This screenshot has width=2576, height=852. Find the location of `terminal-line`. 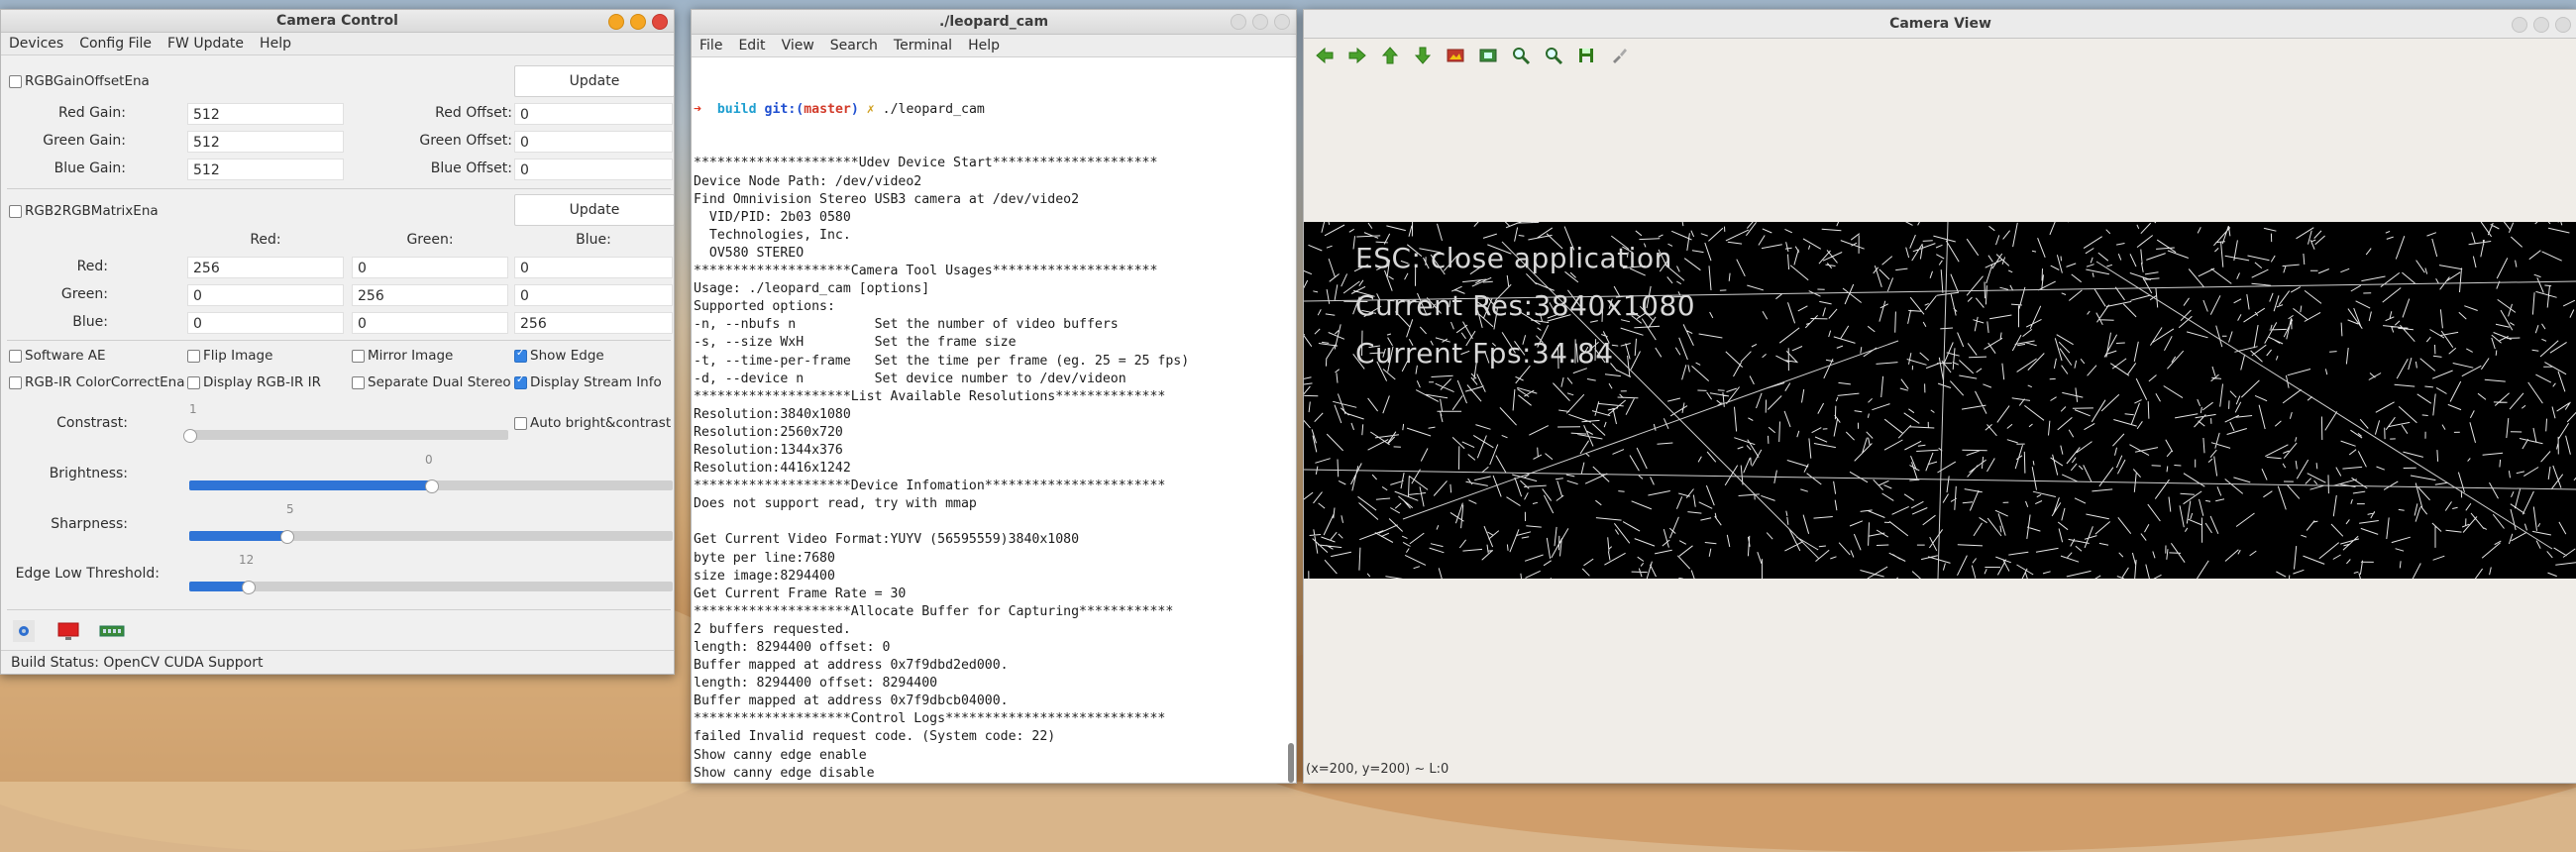

terminal-line is located at coordinates (988, 522).